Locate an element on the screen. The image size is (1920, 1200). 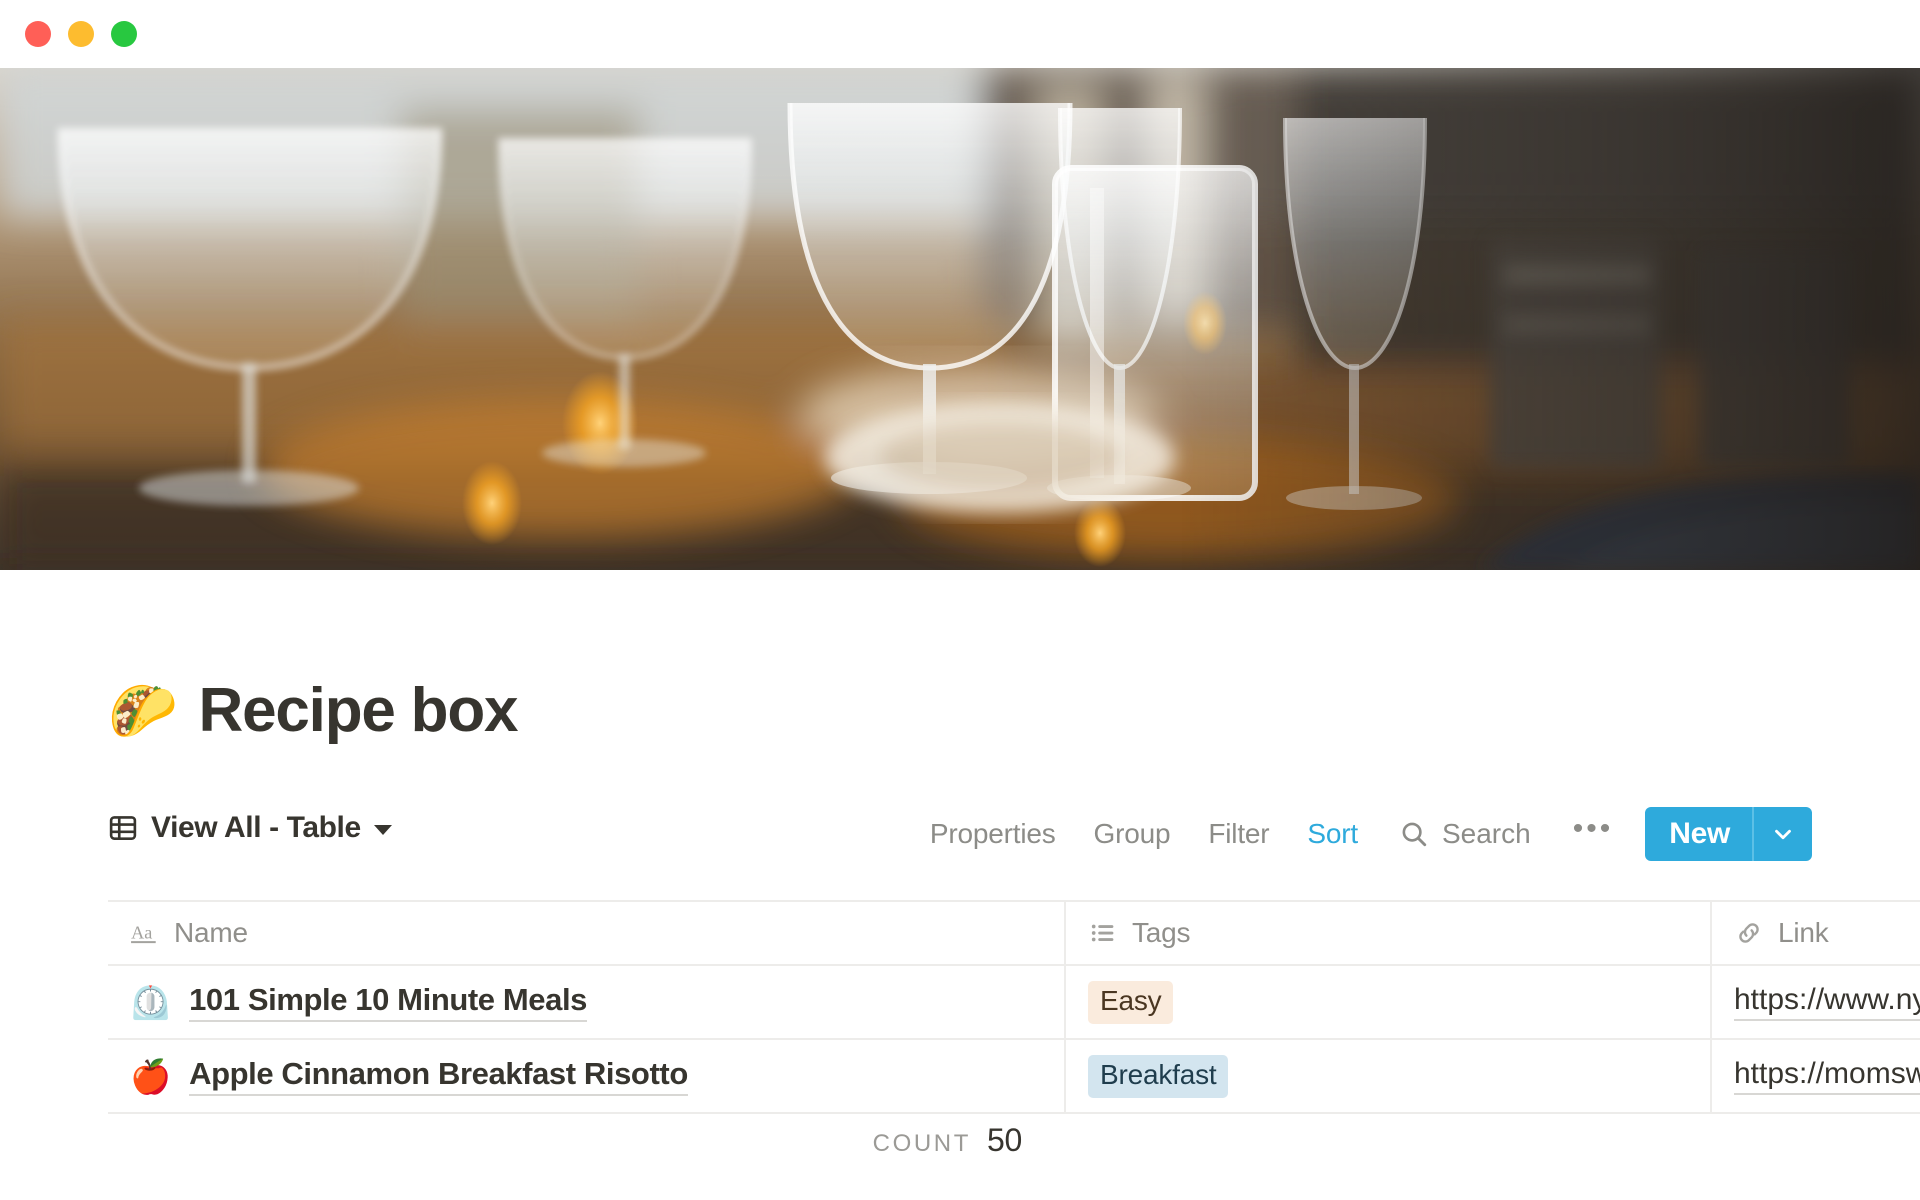
minimize-button is located at coordinates (81, 34).